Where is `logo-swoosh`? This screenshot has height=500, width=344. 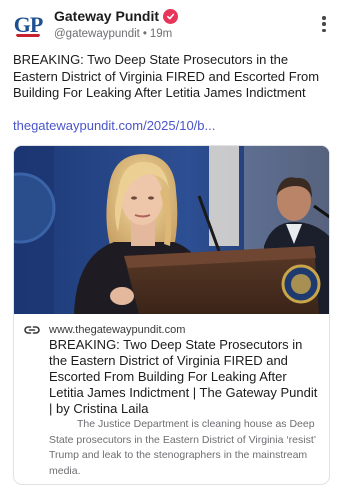 logo-swoosh is located at coordinates (28, 35).